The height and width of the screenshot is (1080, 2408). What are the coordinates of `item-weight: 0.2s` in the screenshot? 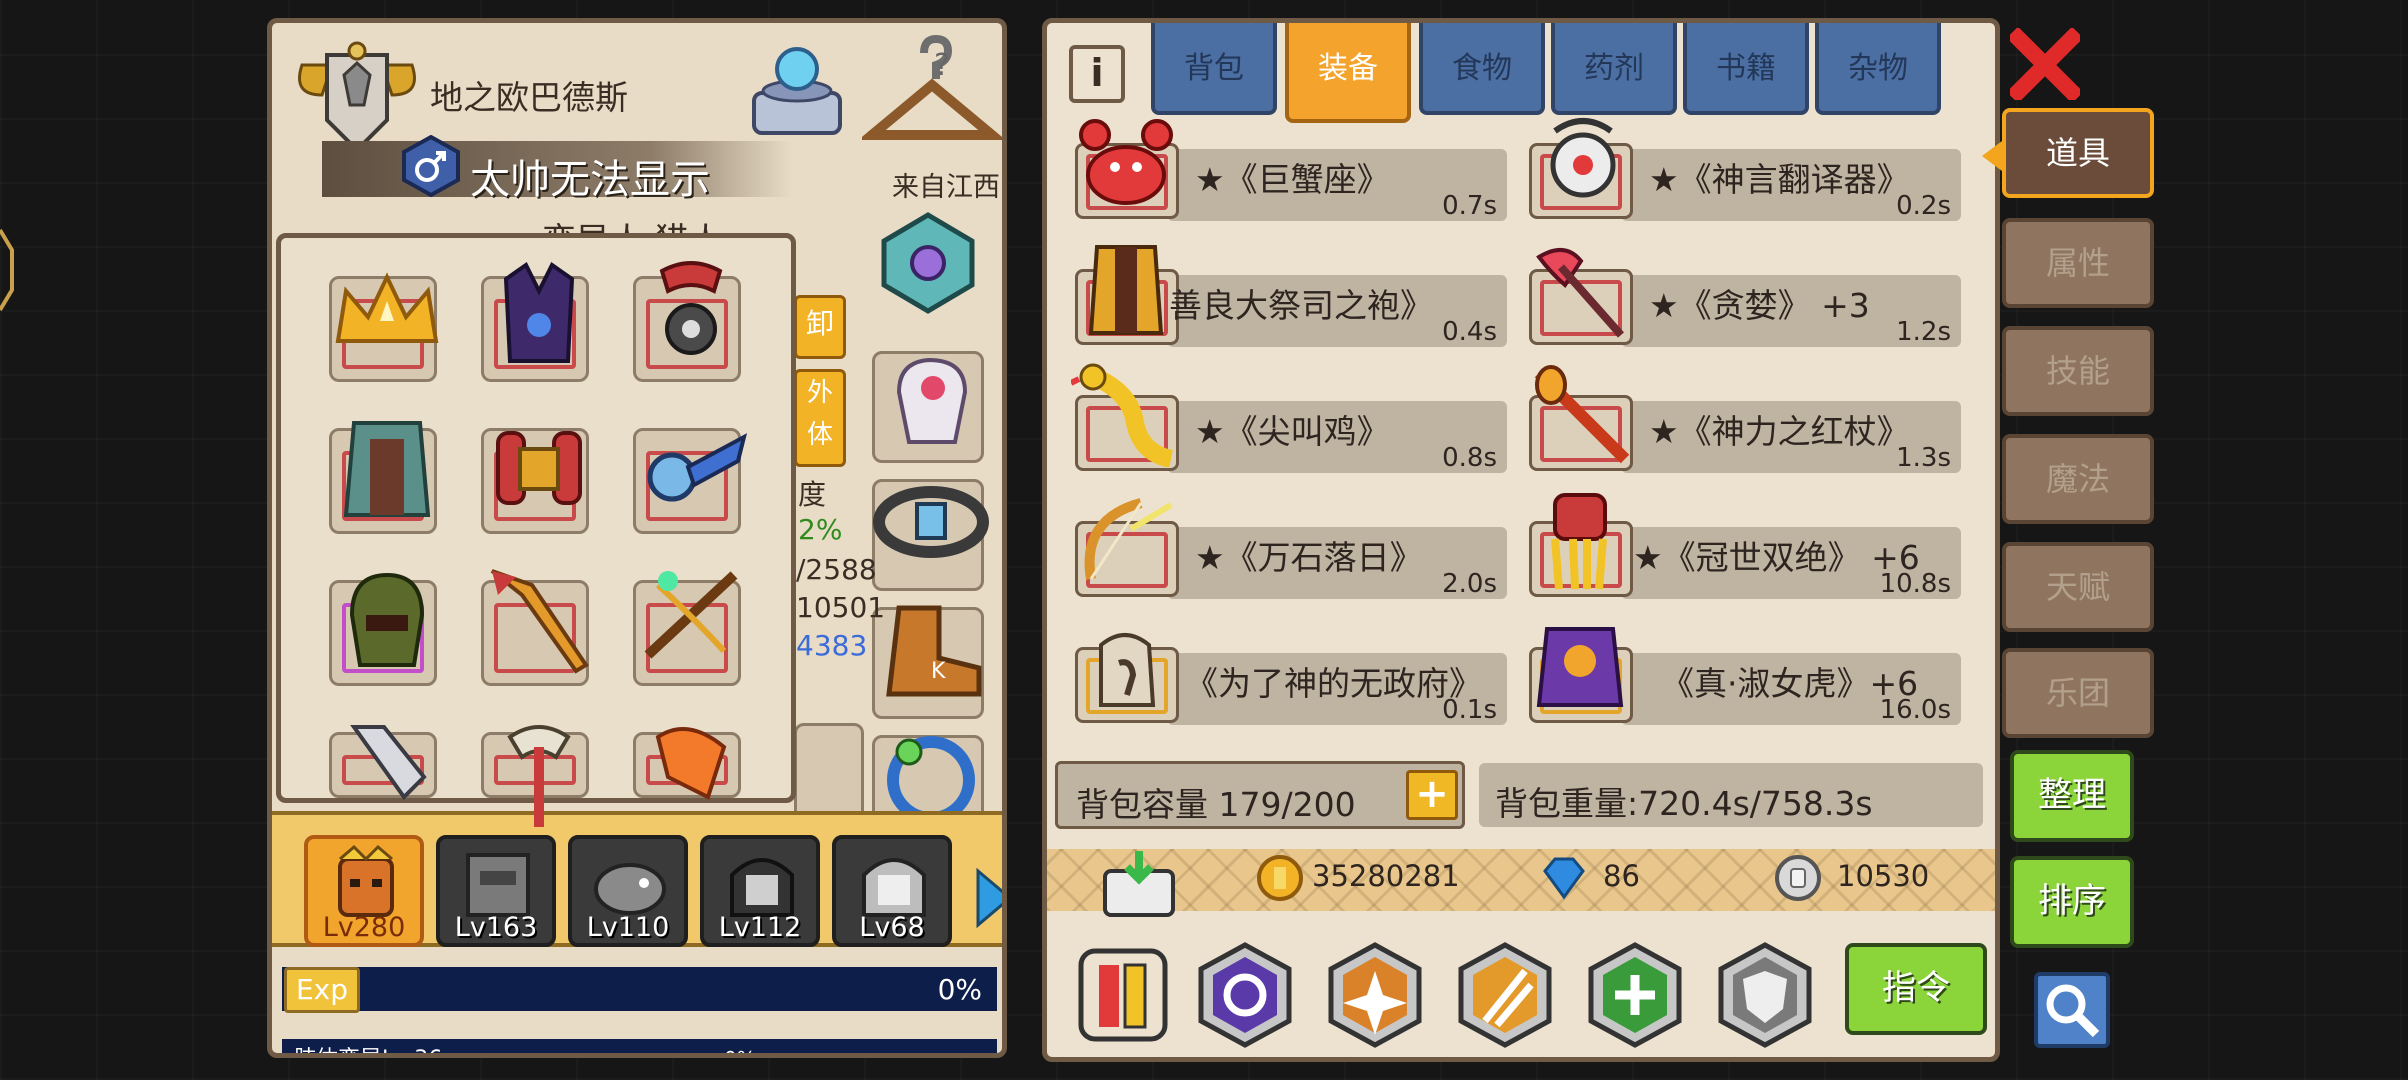 It's located at (1923, 206).